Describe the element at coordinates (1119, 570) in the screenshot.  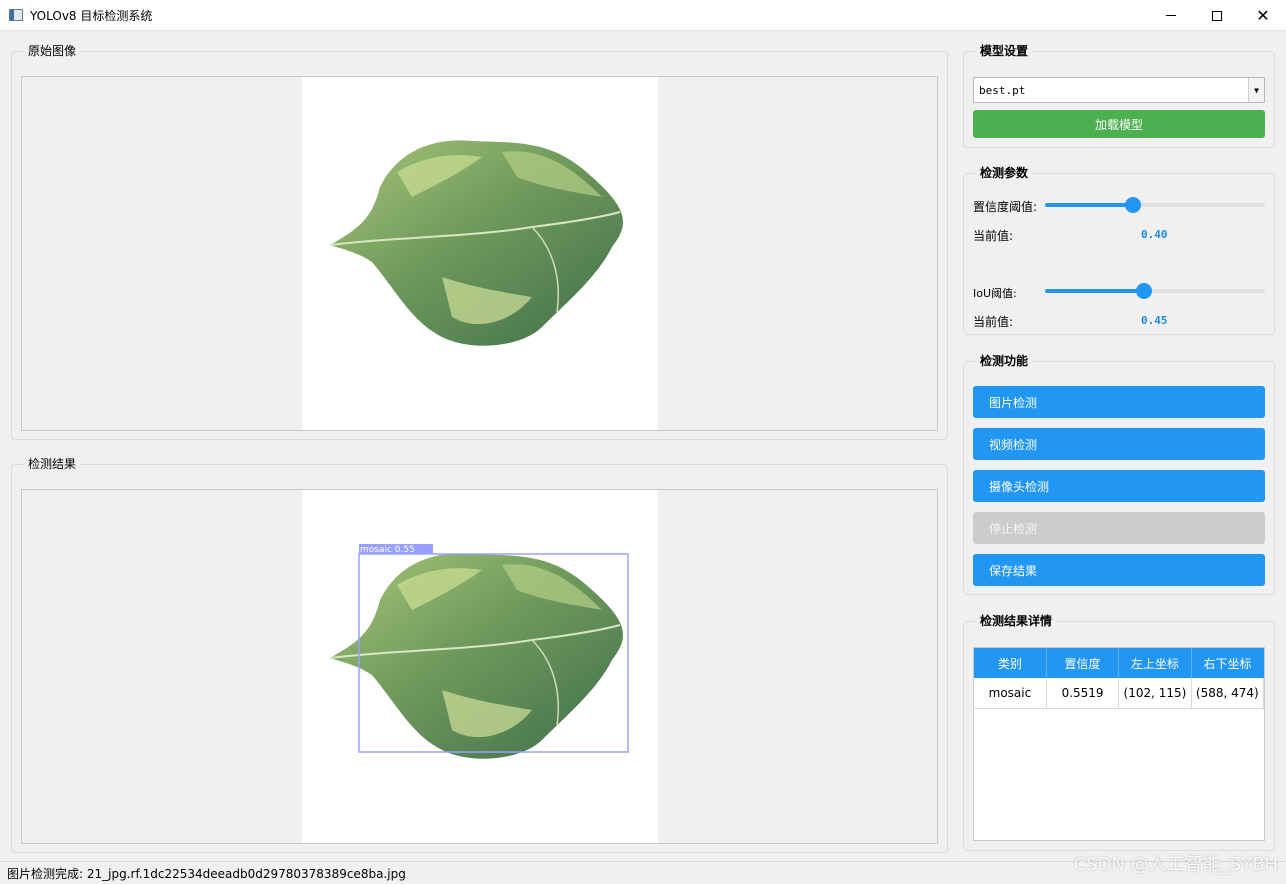
I see `save-result-button: 保存结果` at that location.